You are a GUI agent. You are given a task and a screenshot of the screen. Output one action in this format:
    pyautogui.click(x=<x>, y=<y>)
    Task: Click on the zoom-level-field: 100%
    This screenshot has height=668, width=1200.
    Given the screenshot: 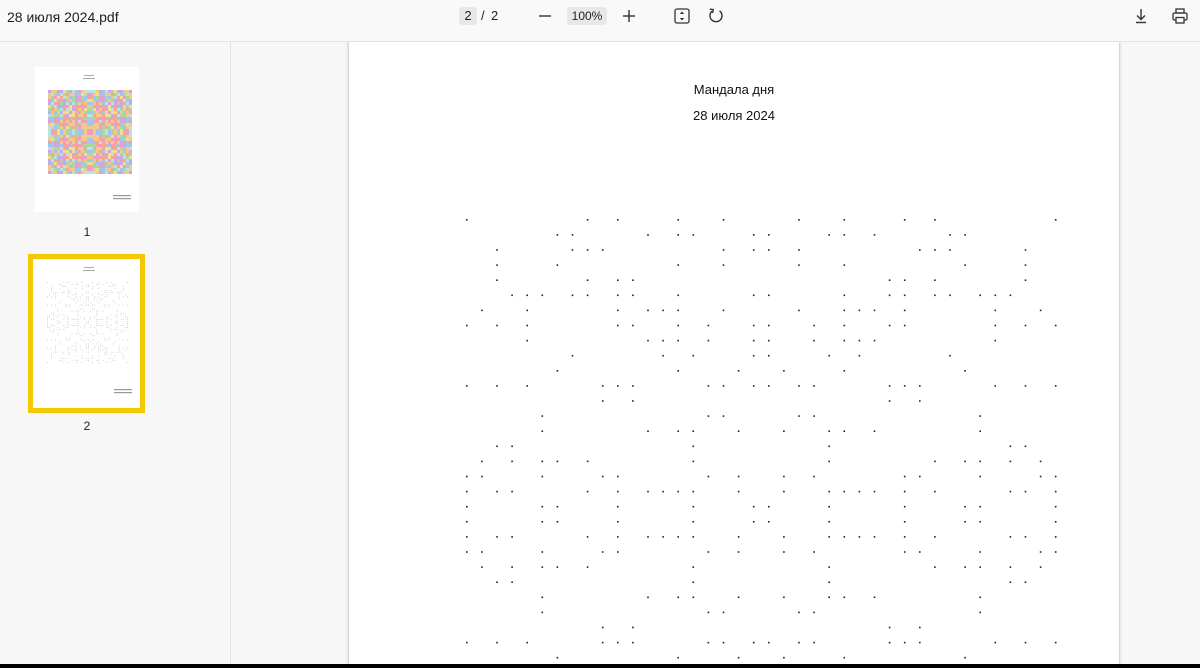 What is the action you would take?
    pyautogui.click(x=587, y=16)
    